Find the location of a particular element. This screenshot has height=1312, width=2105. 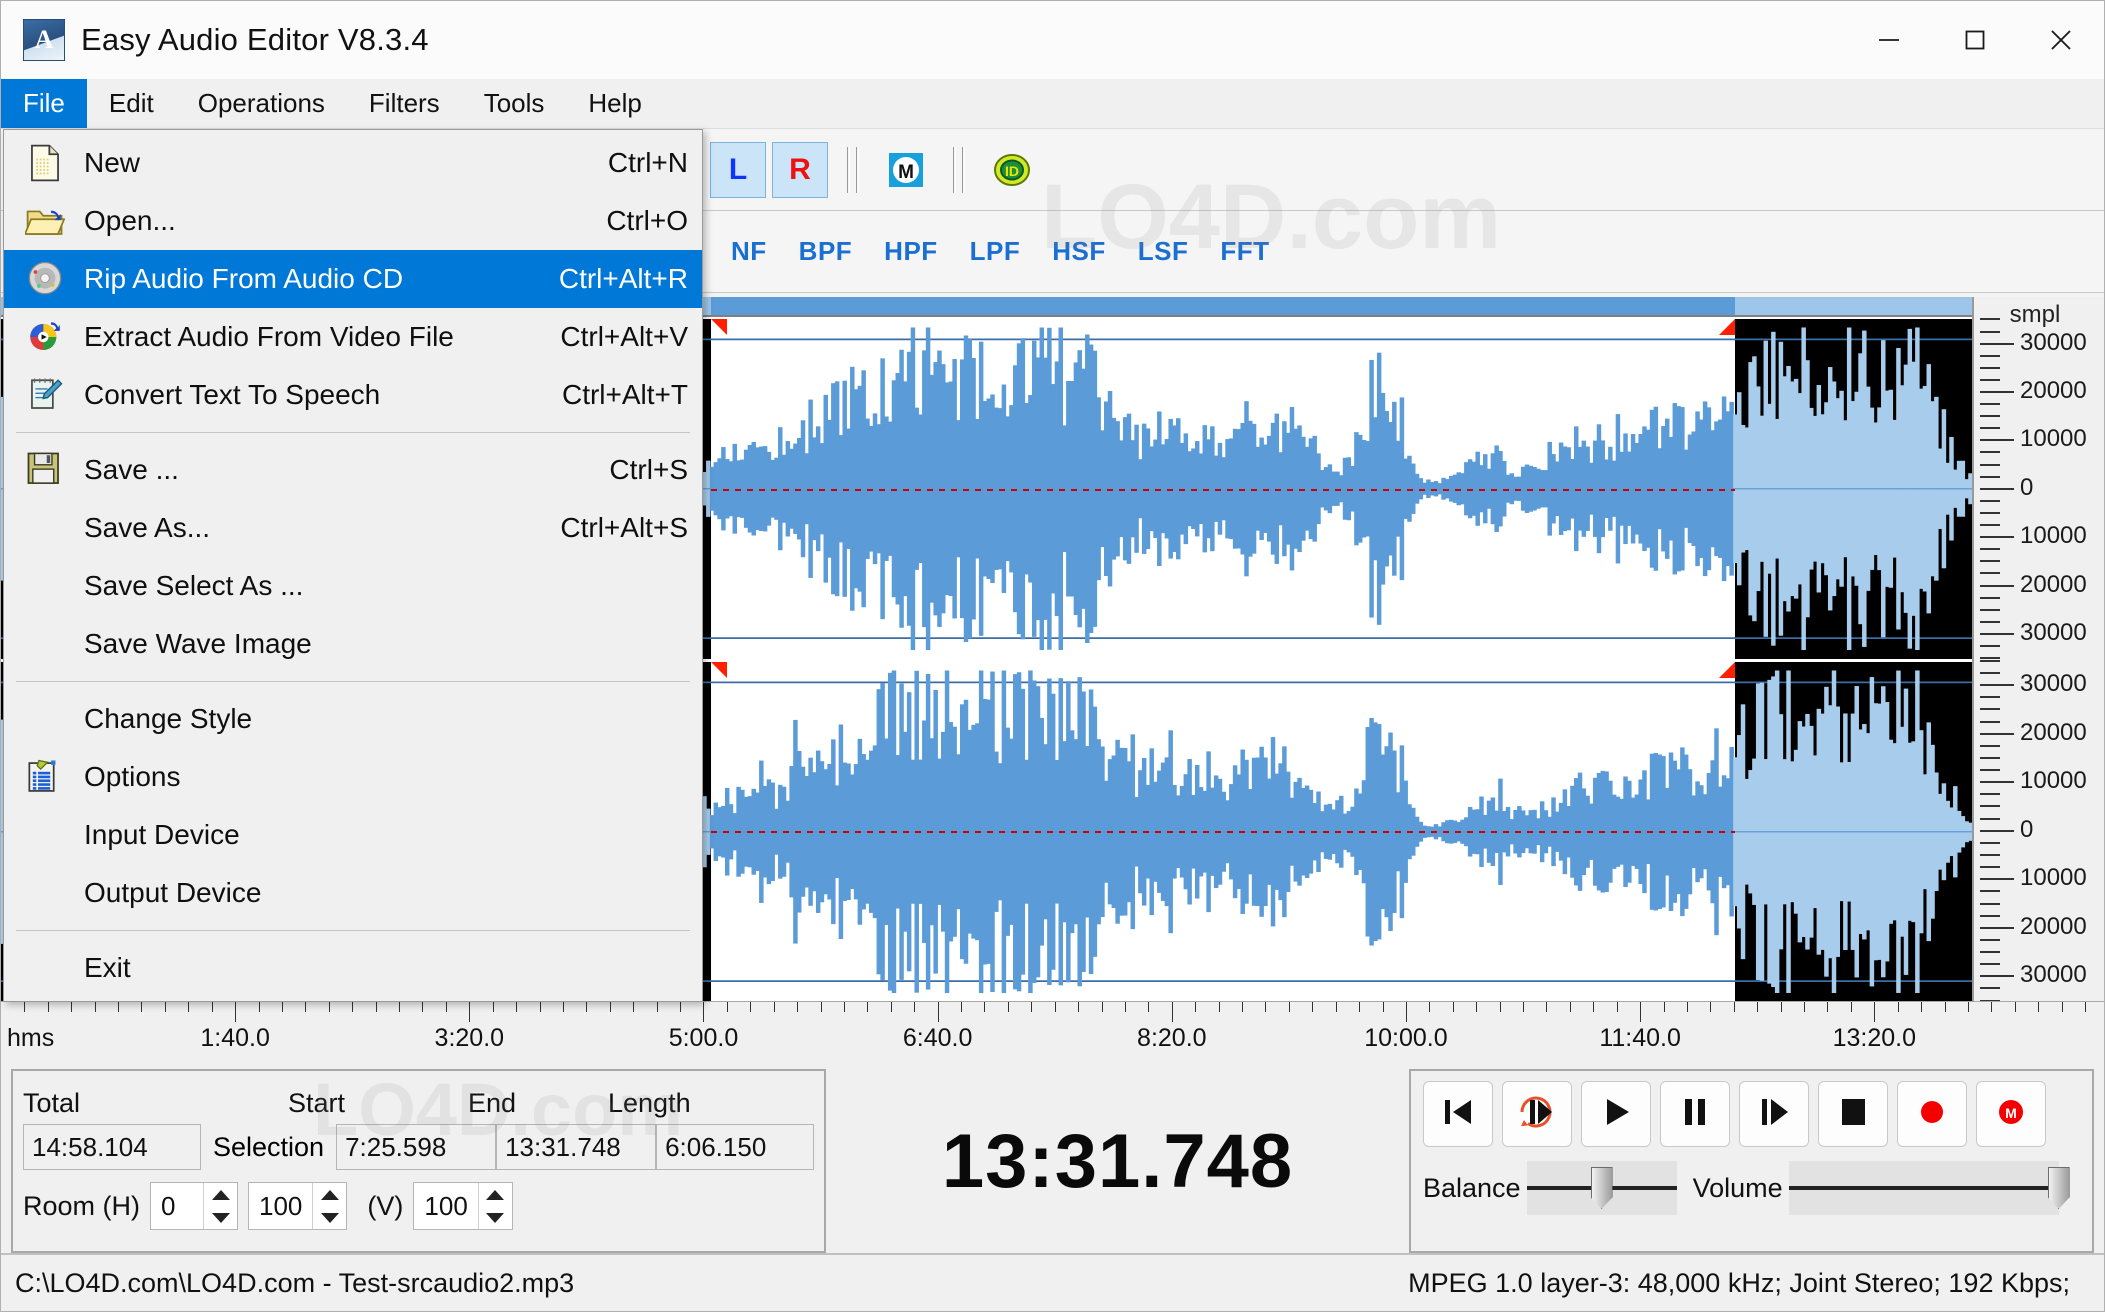

minimize-icon is located at coordinates (1889, 40).